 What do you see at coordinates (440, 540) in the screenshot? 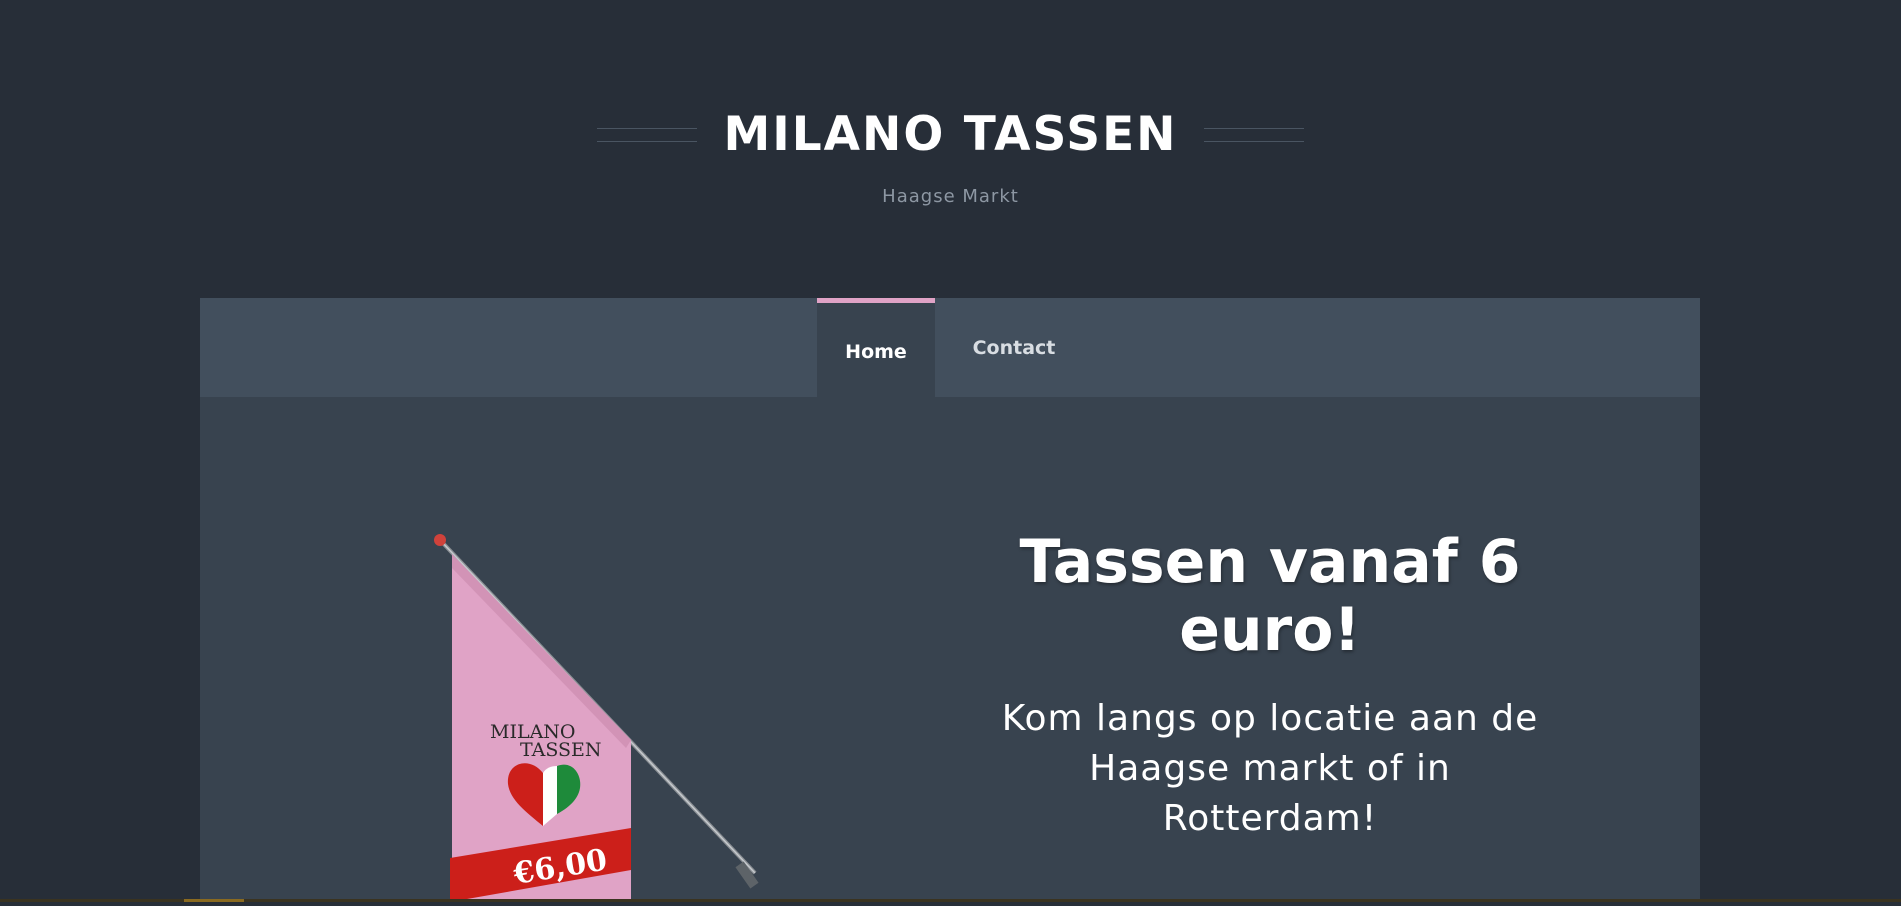
I see `pole-cap` at bounding box center [440, 540].